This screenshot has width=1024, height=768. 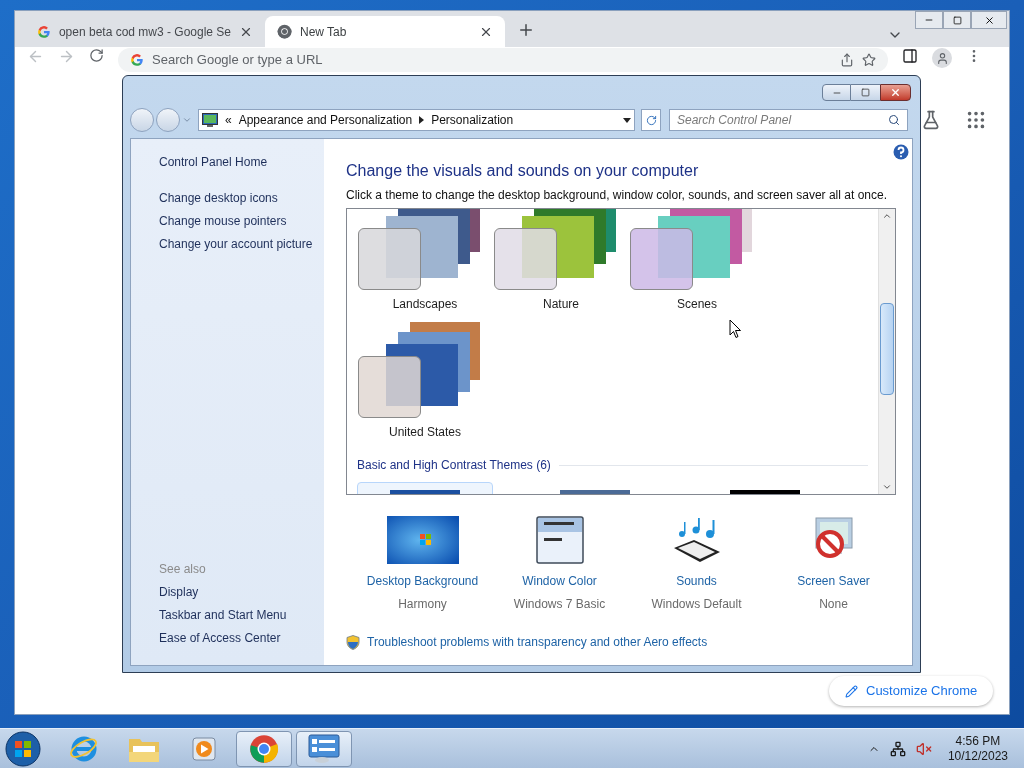 What do you see at coordinates (241, 198) in the screenshot?
I see `sidebar-link: Change desktop icons` at bounding box center [241, 198].